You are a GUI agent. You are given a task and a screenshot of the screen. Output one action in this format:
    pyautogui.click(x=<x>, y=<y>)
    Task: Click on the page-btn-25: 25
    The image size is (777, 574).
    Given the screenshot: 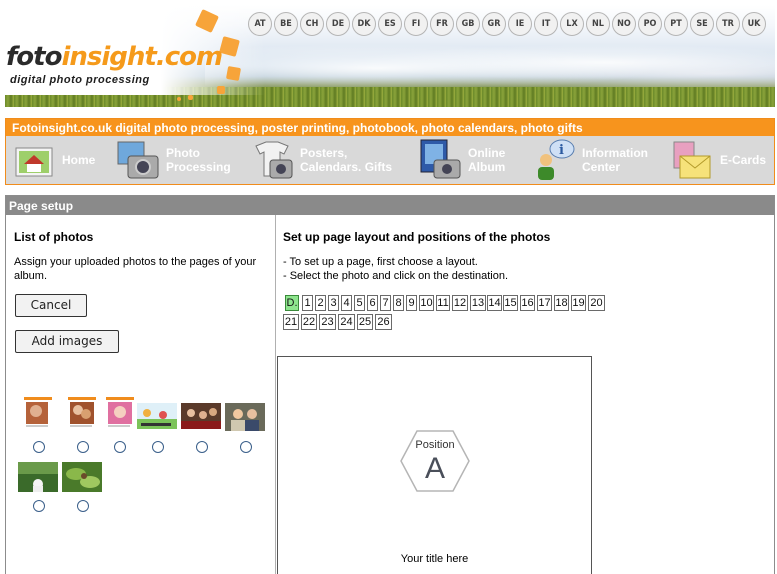 What is the action you would take?
    pyautogui.click(x=365, y=322)
    